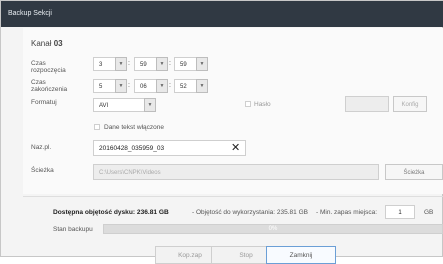 This screenshot has height=264, width=443. Describe the element at coordinates (152, 212) in the screenshot. I see `disk-available-value: 236.81 GB` at that location.